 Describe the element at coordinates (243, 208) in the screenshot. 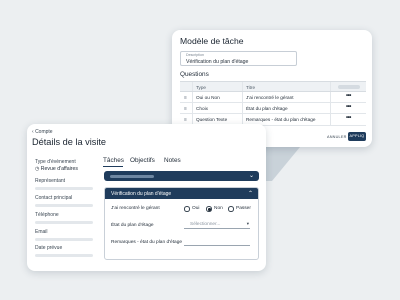

I see `radio-skip-label: Passer` at that location.